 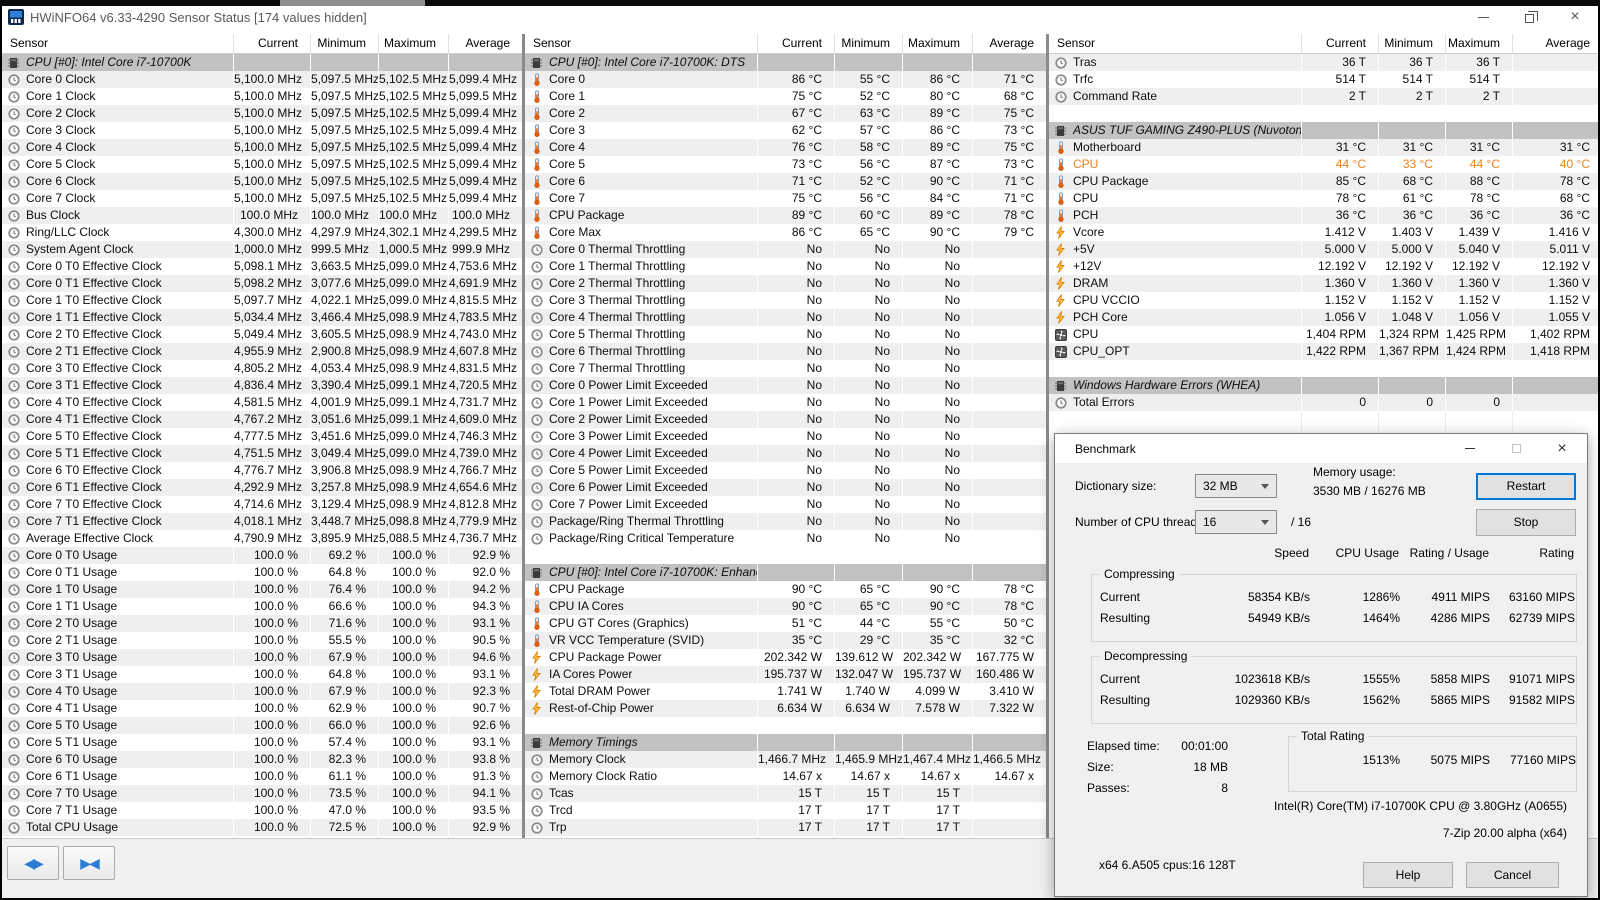 I want to click on close-icon: ×, so click(x=1575, y=17).